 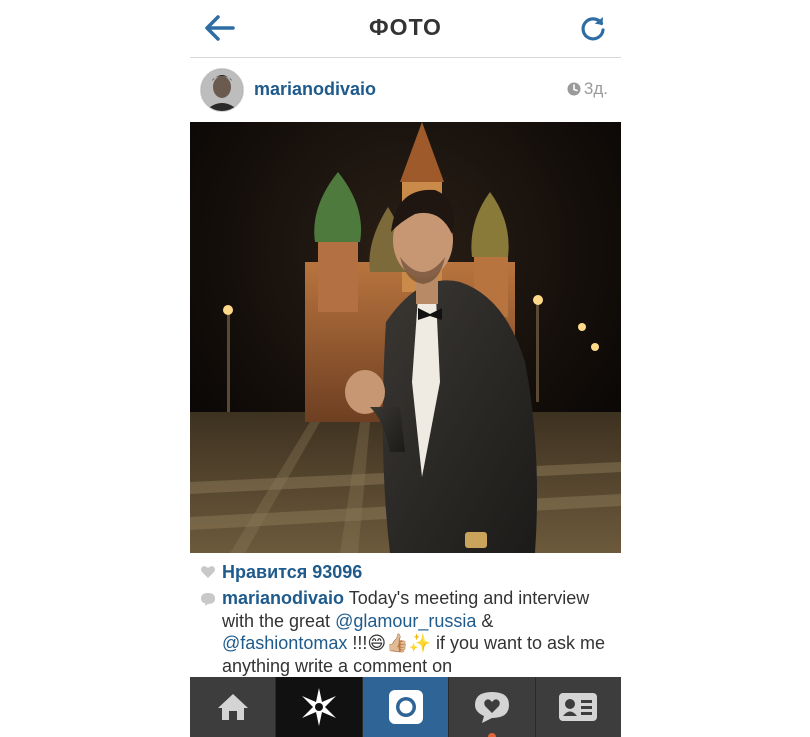 I want to click on refresh-icon, so click(x=593, y=29).